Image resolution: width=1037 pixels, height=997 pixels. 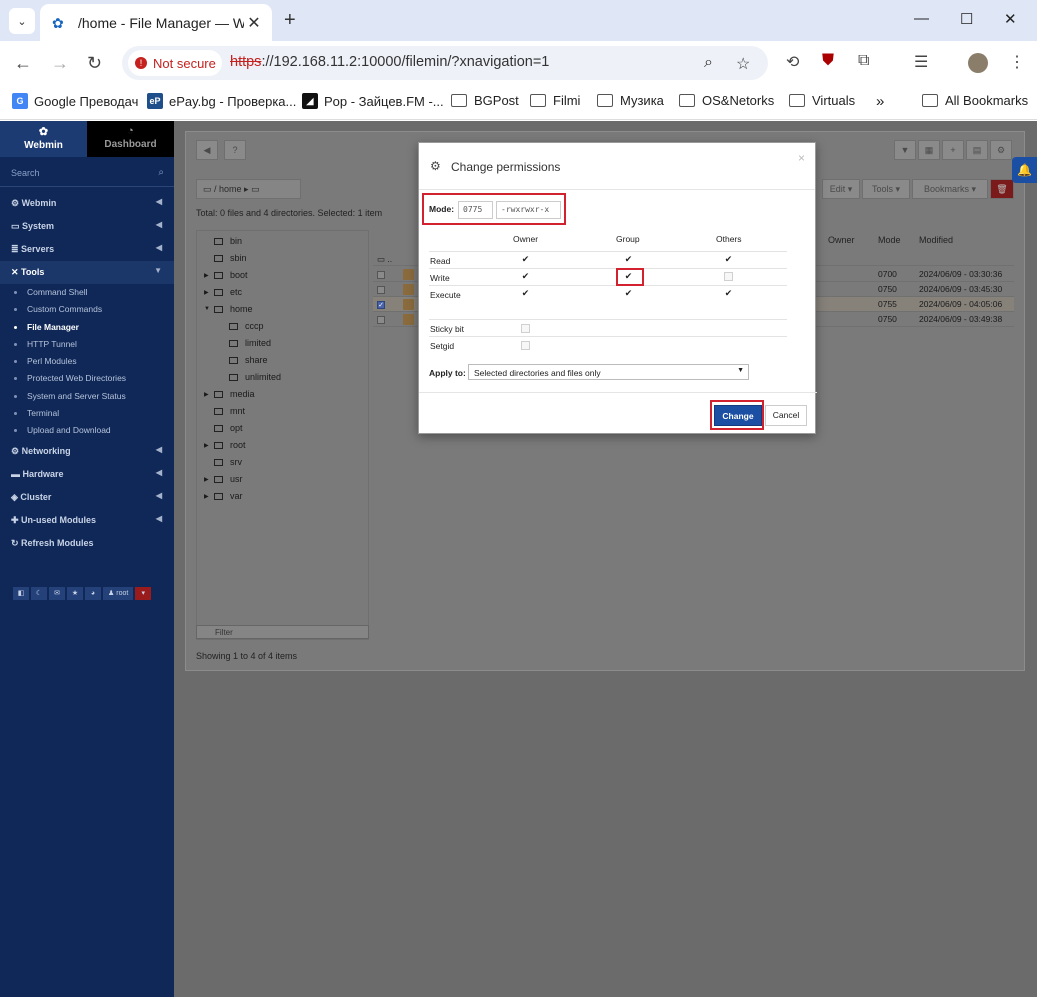 I want to click on bookmark-folder: BGPost, so click(x=485, y=100).